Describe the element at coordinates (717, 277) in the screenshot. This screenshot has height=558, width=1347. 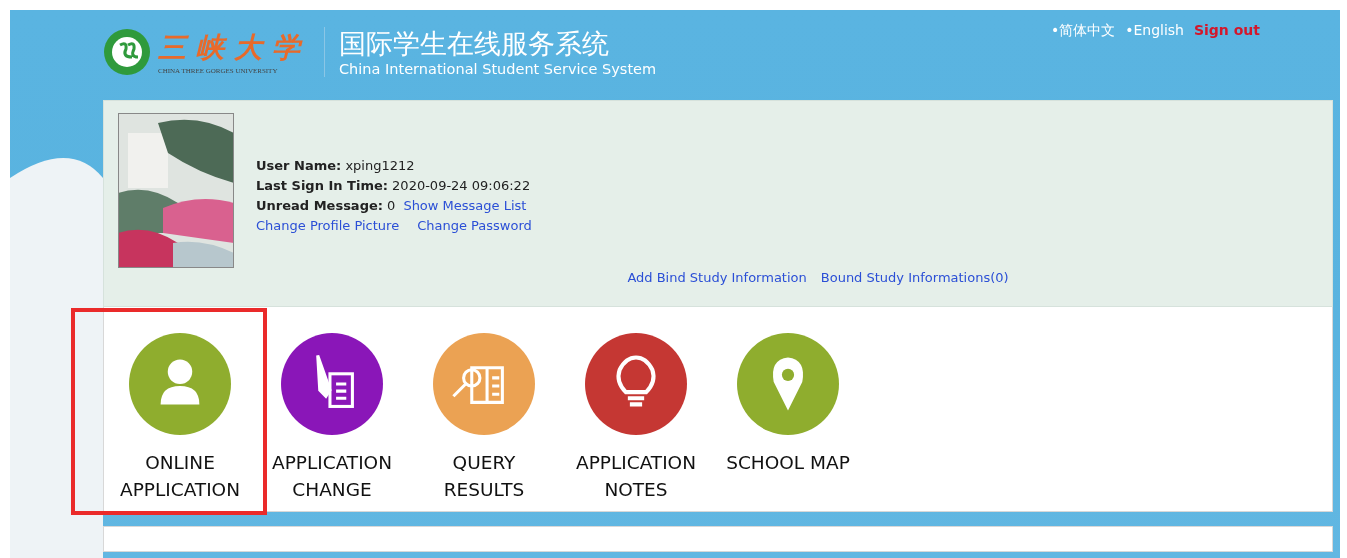
I see `study-info-link: Add Bind Study Information` at that location.